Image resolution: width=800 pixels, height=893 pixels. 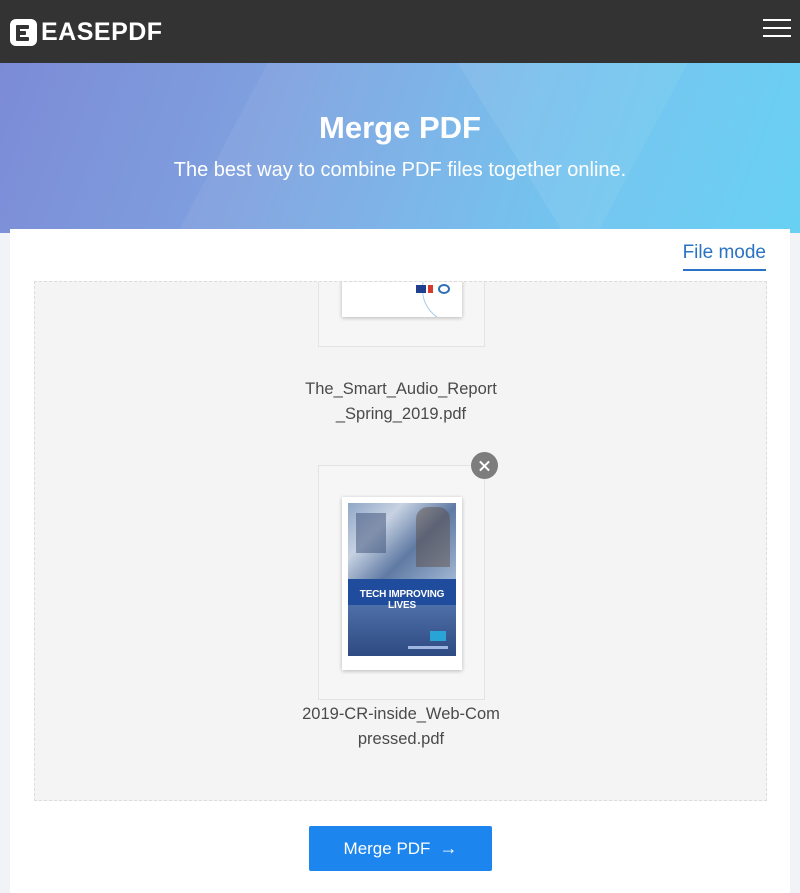 I want to click on pdf-thumbnail: TECH IMPROVING LIVES, so click(x=402, y=583).